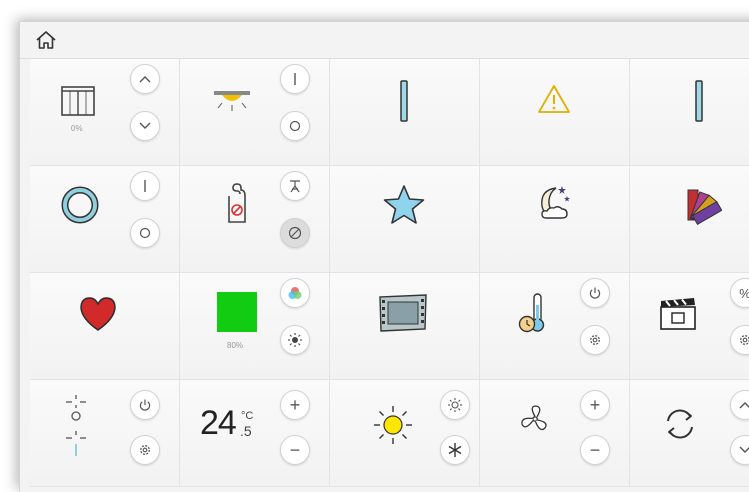 This screenshot has height=492, width=749. I want to click on cell-ring, so click(105, 219).